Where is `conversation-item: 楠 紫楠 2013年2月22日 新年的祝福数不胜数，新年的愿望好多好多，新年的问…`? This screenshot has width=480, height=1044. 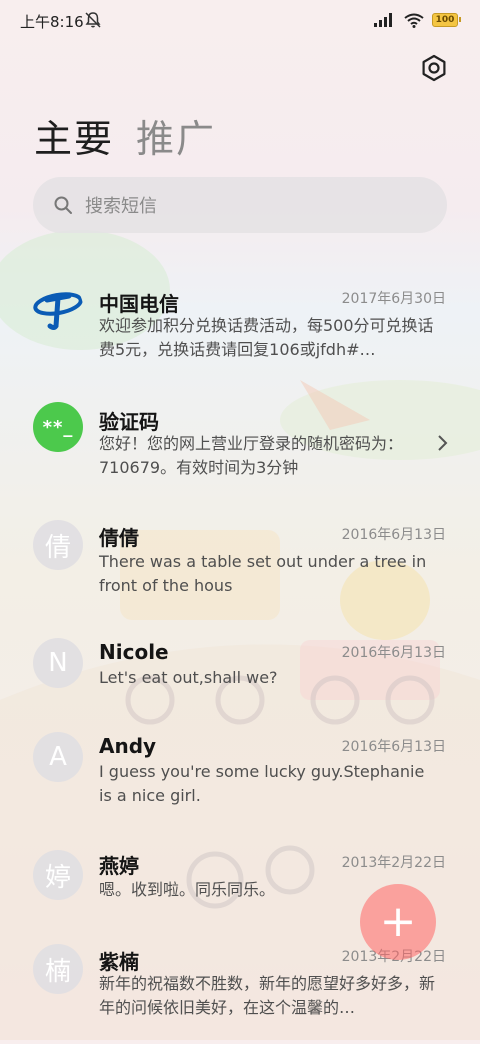 conversation-item: 楠 紫楠 2013年2月22日 新年的祝福数不胜数，新年的愿望好多好多，新年的问… is located at coordinates (240, 994).